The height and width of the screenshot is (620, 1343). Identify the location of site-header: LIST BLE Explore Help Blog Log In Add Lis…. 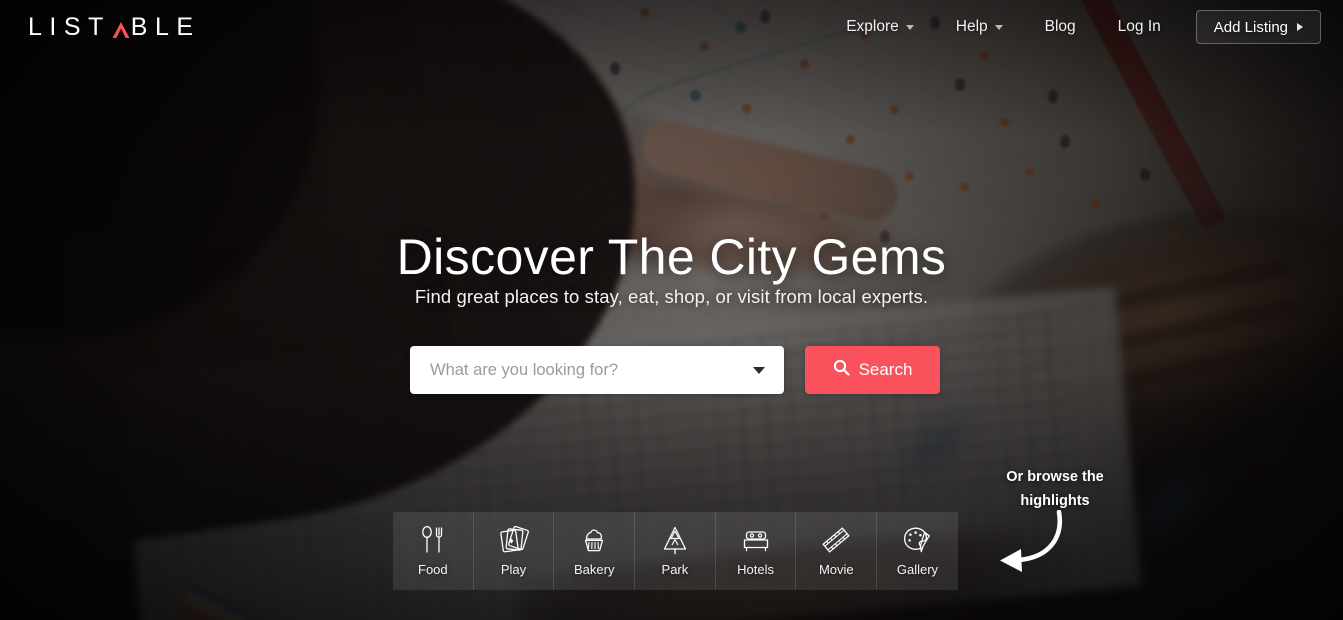
(671, 27).